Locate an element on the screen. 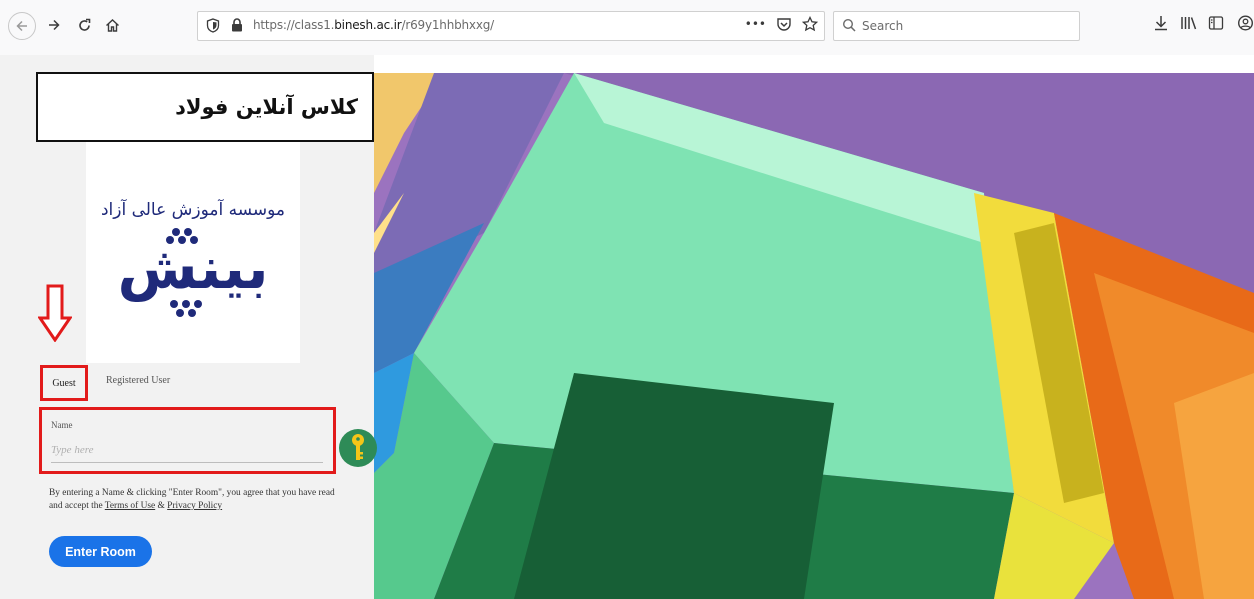 The height and width of the screenshot is (599, 1254). institute-logo: موسسه آموزش عالی آزاد بینش is located at coordinates (193, 252).